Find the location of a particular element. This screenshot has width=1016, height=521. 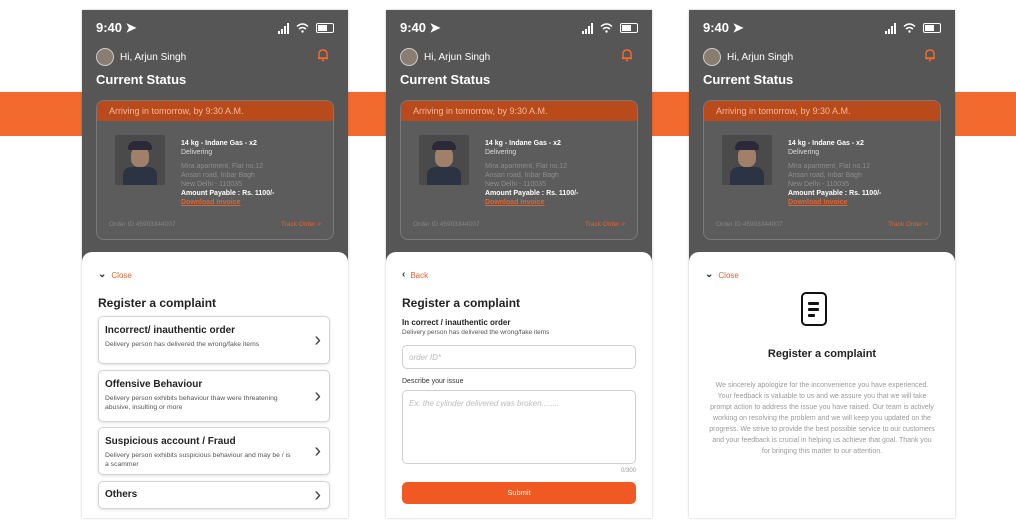

greeting-text: Hi, Arjun Singh is located at coordinates (457, 57).